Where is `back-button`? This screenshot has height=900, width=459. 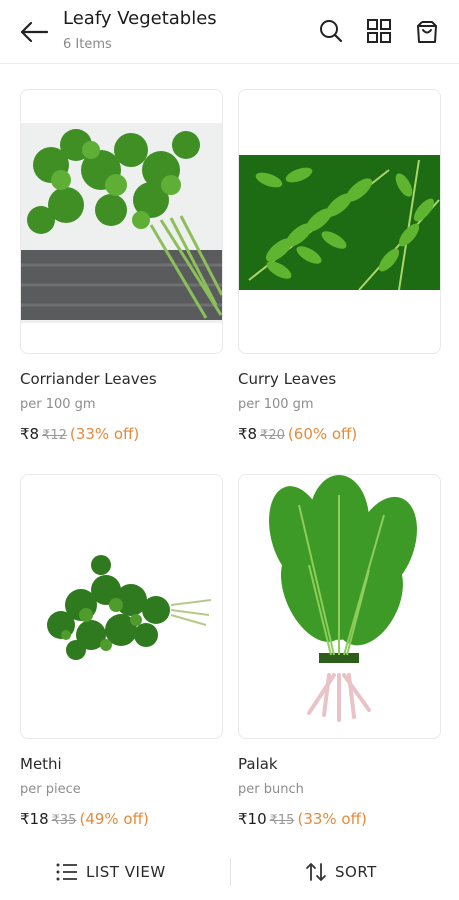
back-button is located at coordinates (34, 32).